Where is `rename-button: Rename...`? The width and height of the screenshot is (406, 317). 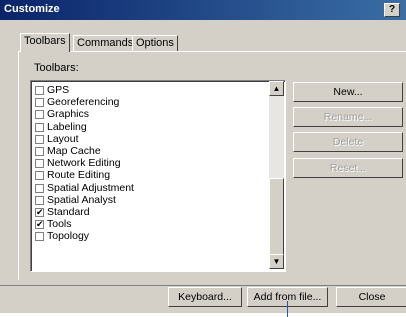
rename-button: Rename... is located at coordinates (348, 117).